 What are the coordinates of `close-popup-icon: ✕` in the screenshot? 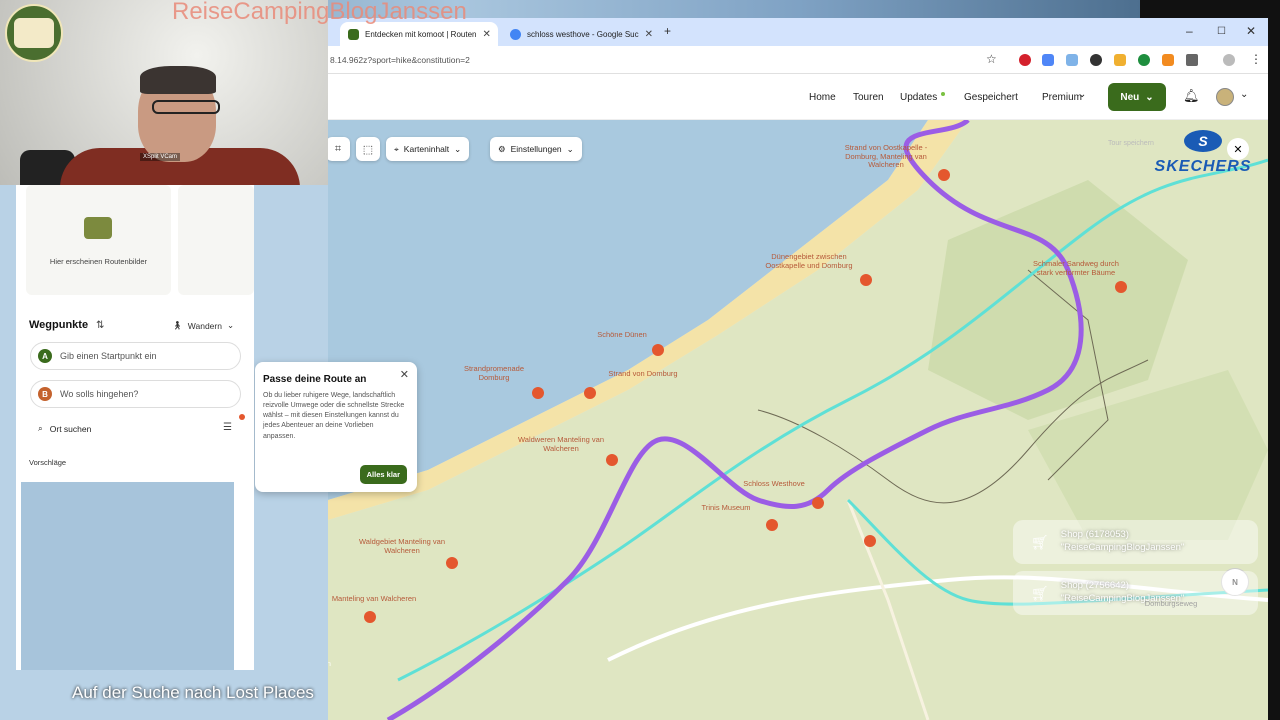 It's located at (404, 374).